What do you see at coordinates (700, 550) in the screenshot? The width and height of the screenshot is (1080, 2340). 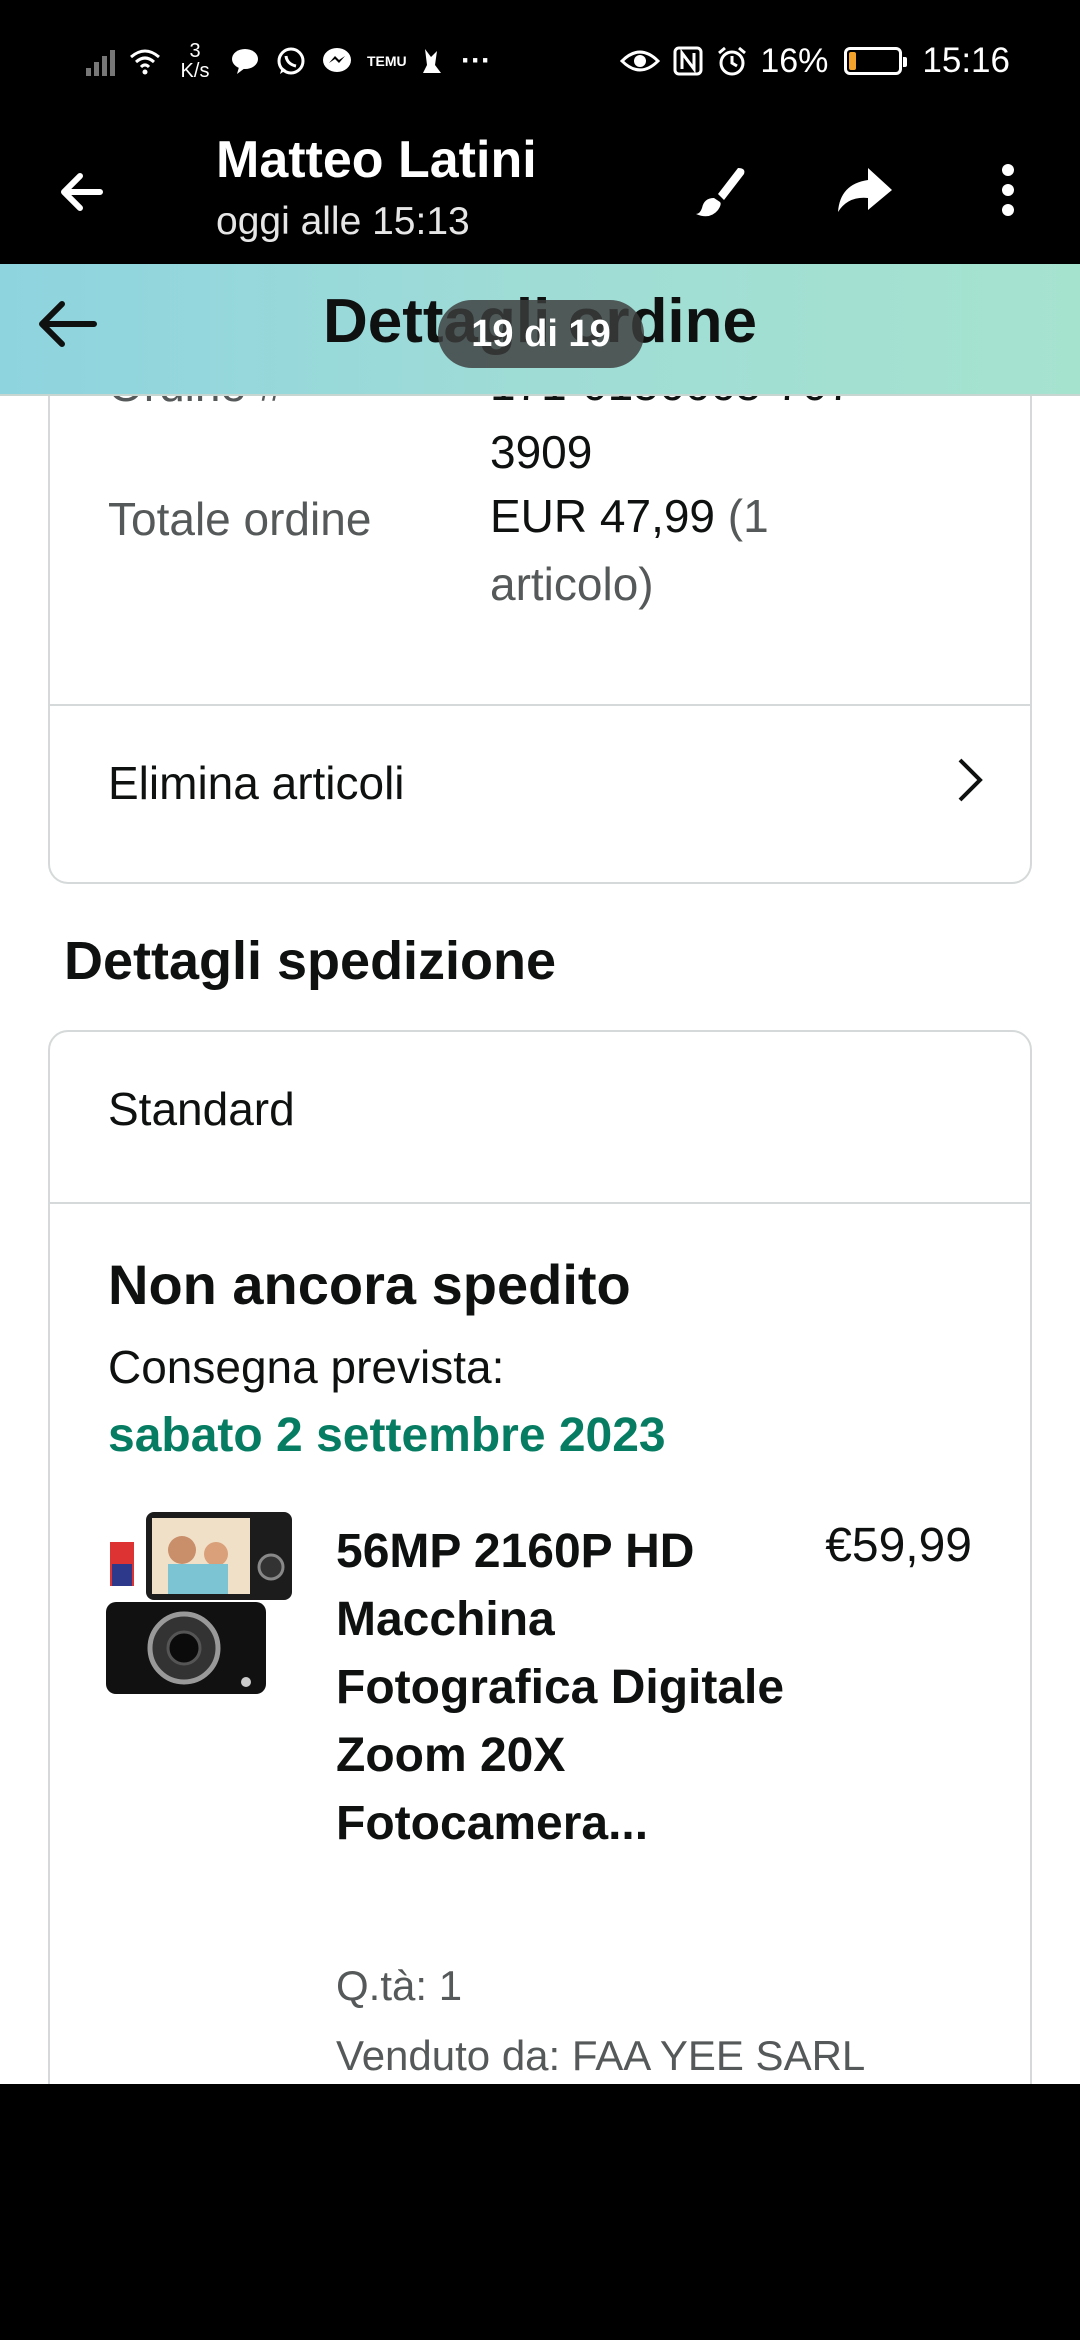 I see `order-total-value: EUR 47,99 (1 articolo)` at bounding box center [700, 550].